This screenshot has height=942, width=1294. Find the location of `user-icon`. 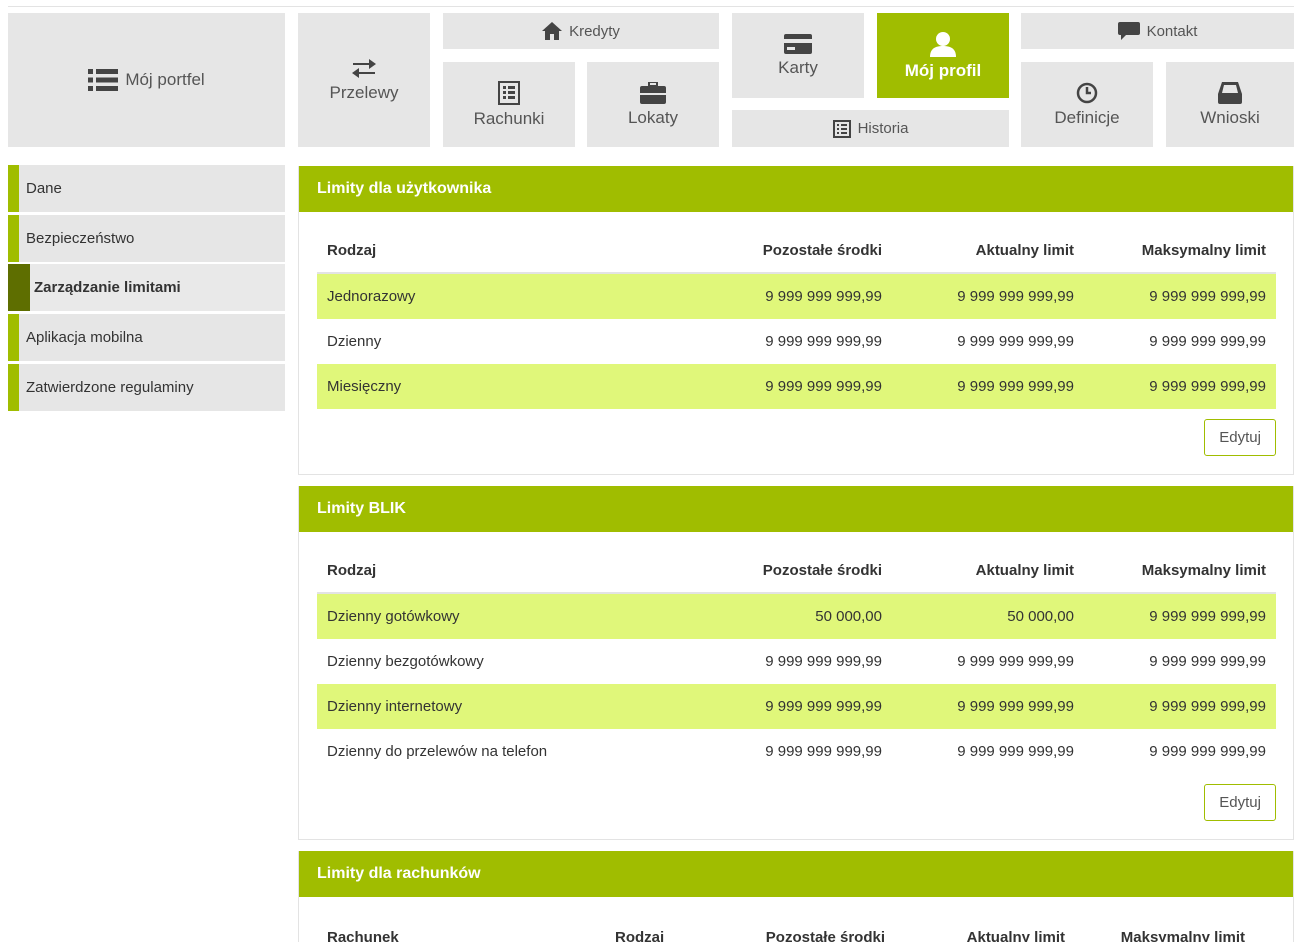

user-icon is located at coordinates (943, 44).